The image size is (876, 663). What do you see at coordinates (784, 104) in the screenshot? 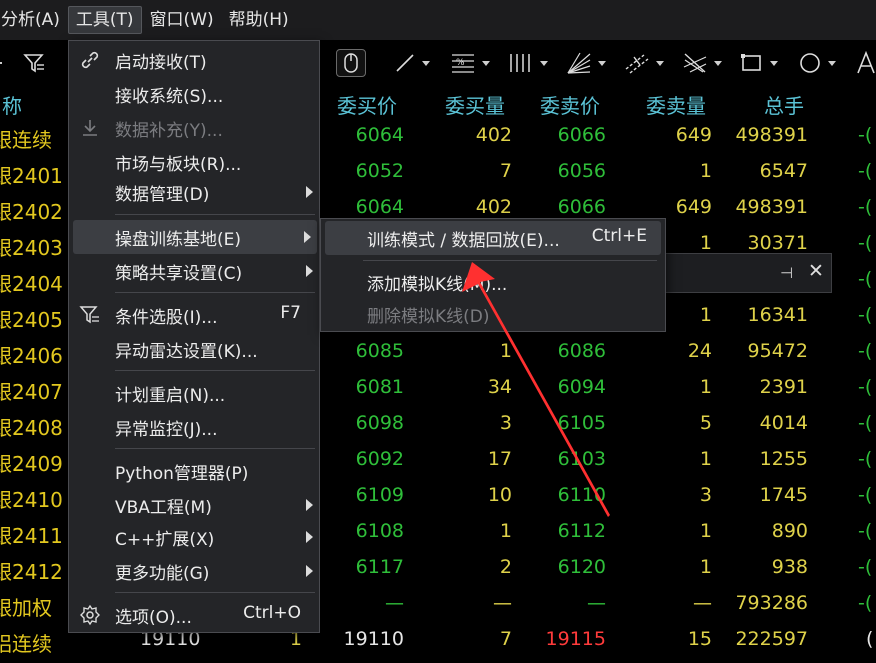
I see `header-total-volume: 总手` at bounding box center [784, 104].